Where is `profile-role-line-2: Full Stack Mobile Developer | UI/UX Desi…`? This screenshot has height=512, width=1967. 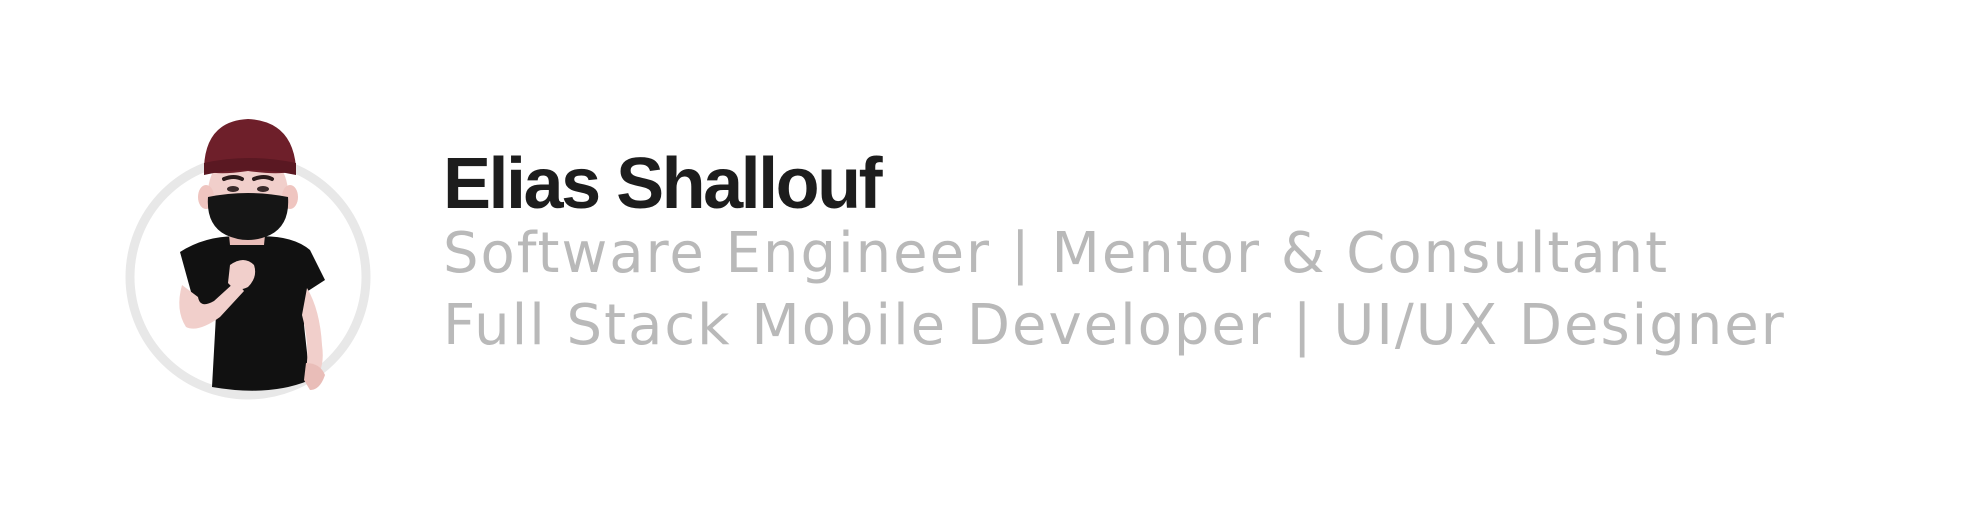
profile-role-line-2: Full Stack Mobile Developer | UI/UX Desi… is located at coordinates (1114, 325).